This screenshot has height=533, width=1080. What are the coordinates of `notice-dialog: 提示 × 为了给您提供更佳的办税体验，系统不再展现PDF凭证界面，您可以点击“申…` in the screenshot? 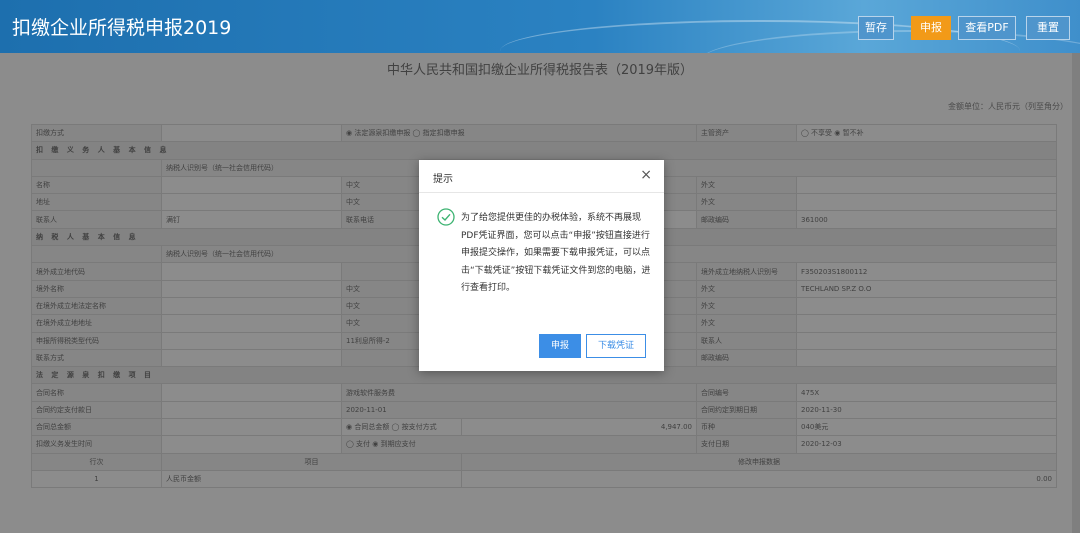 It's located at (541, 265).